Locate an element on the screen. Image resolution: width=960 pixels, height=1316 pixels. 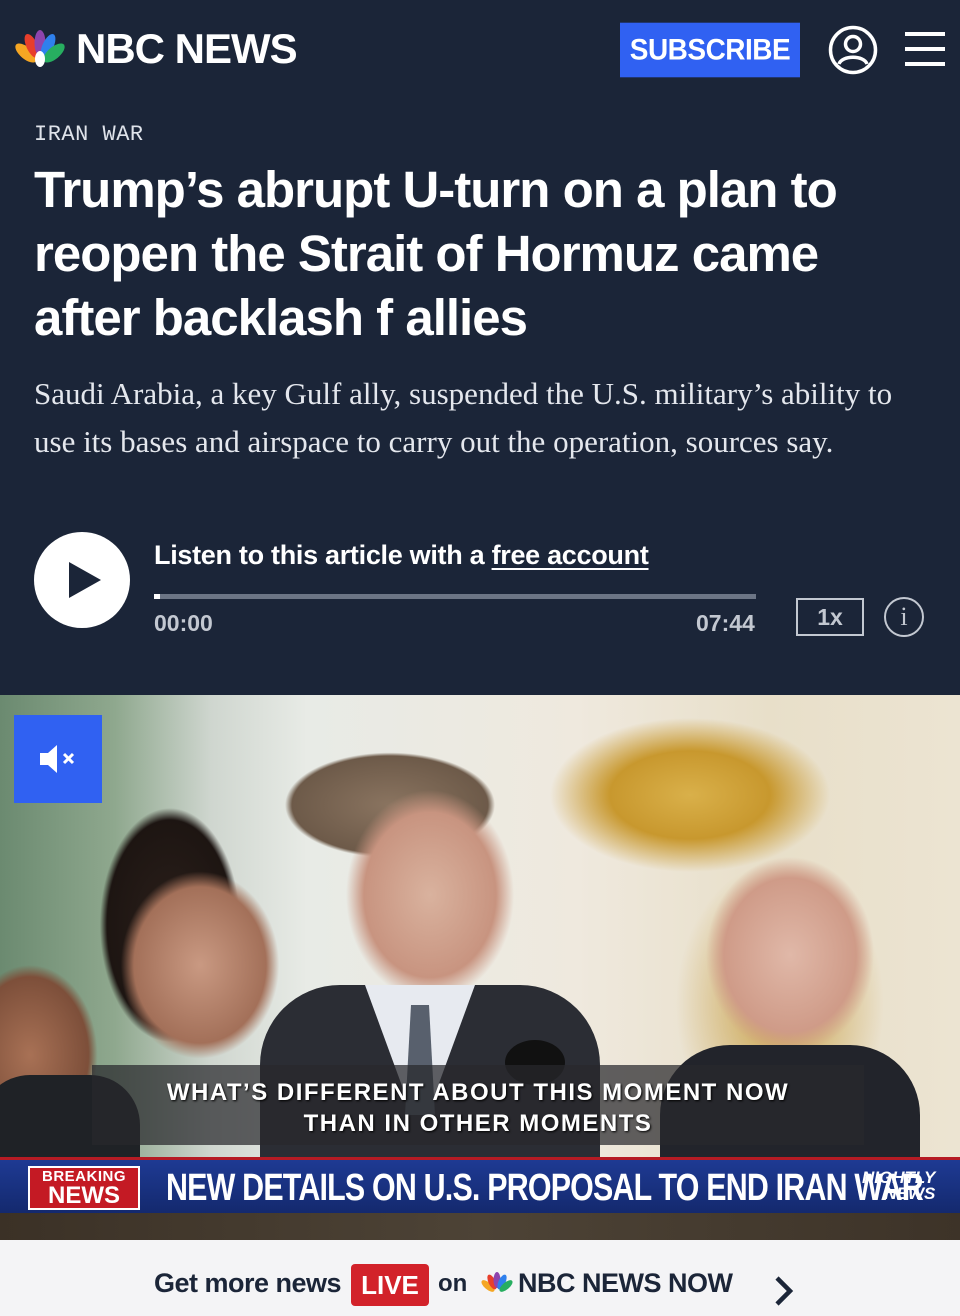
play-button is located at coordinates (82, 580).